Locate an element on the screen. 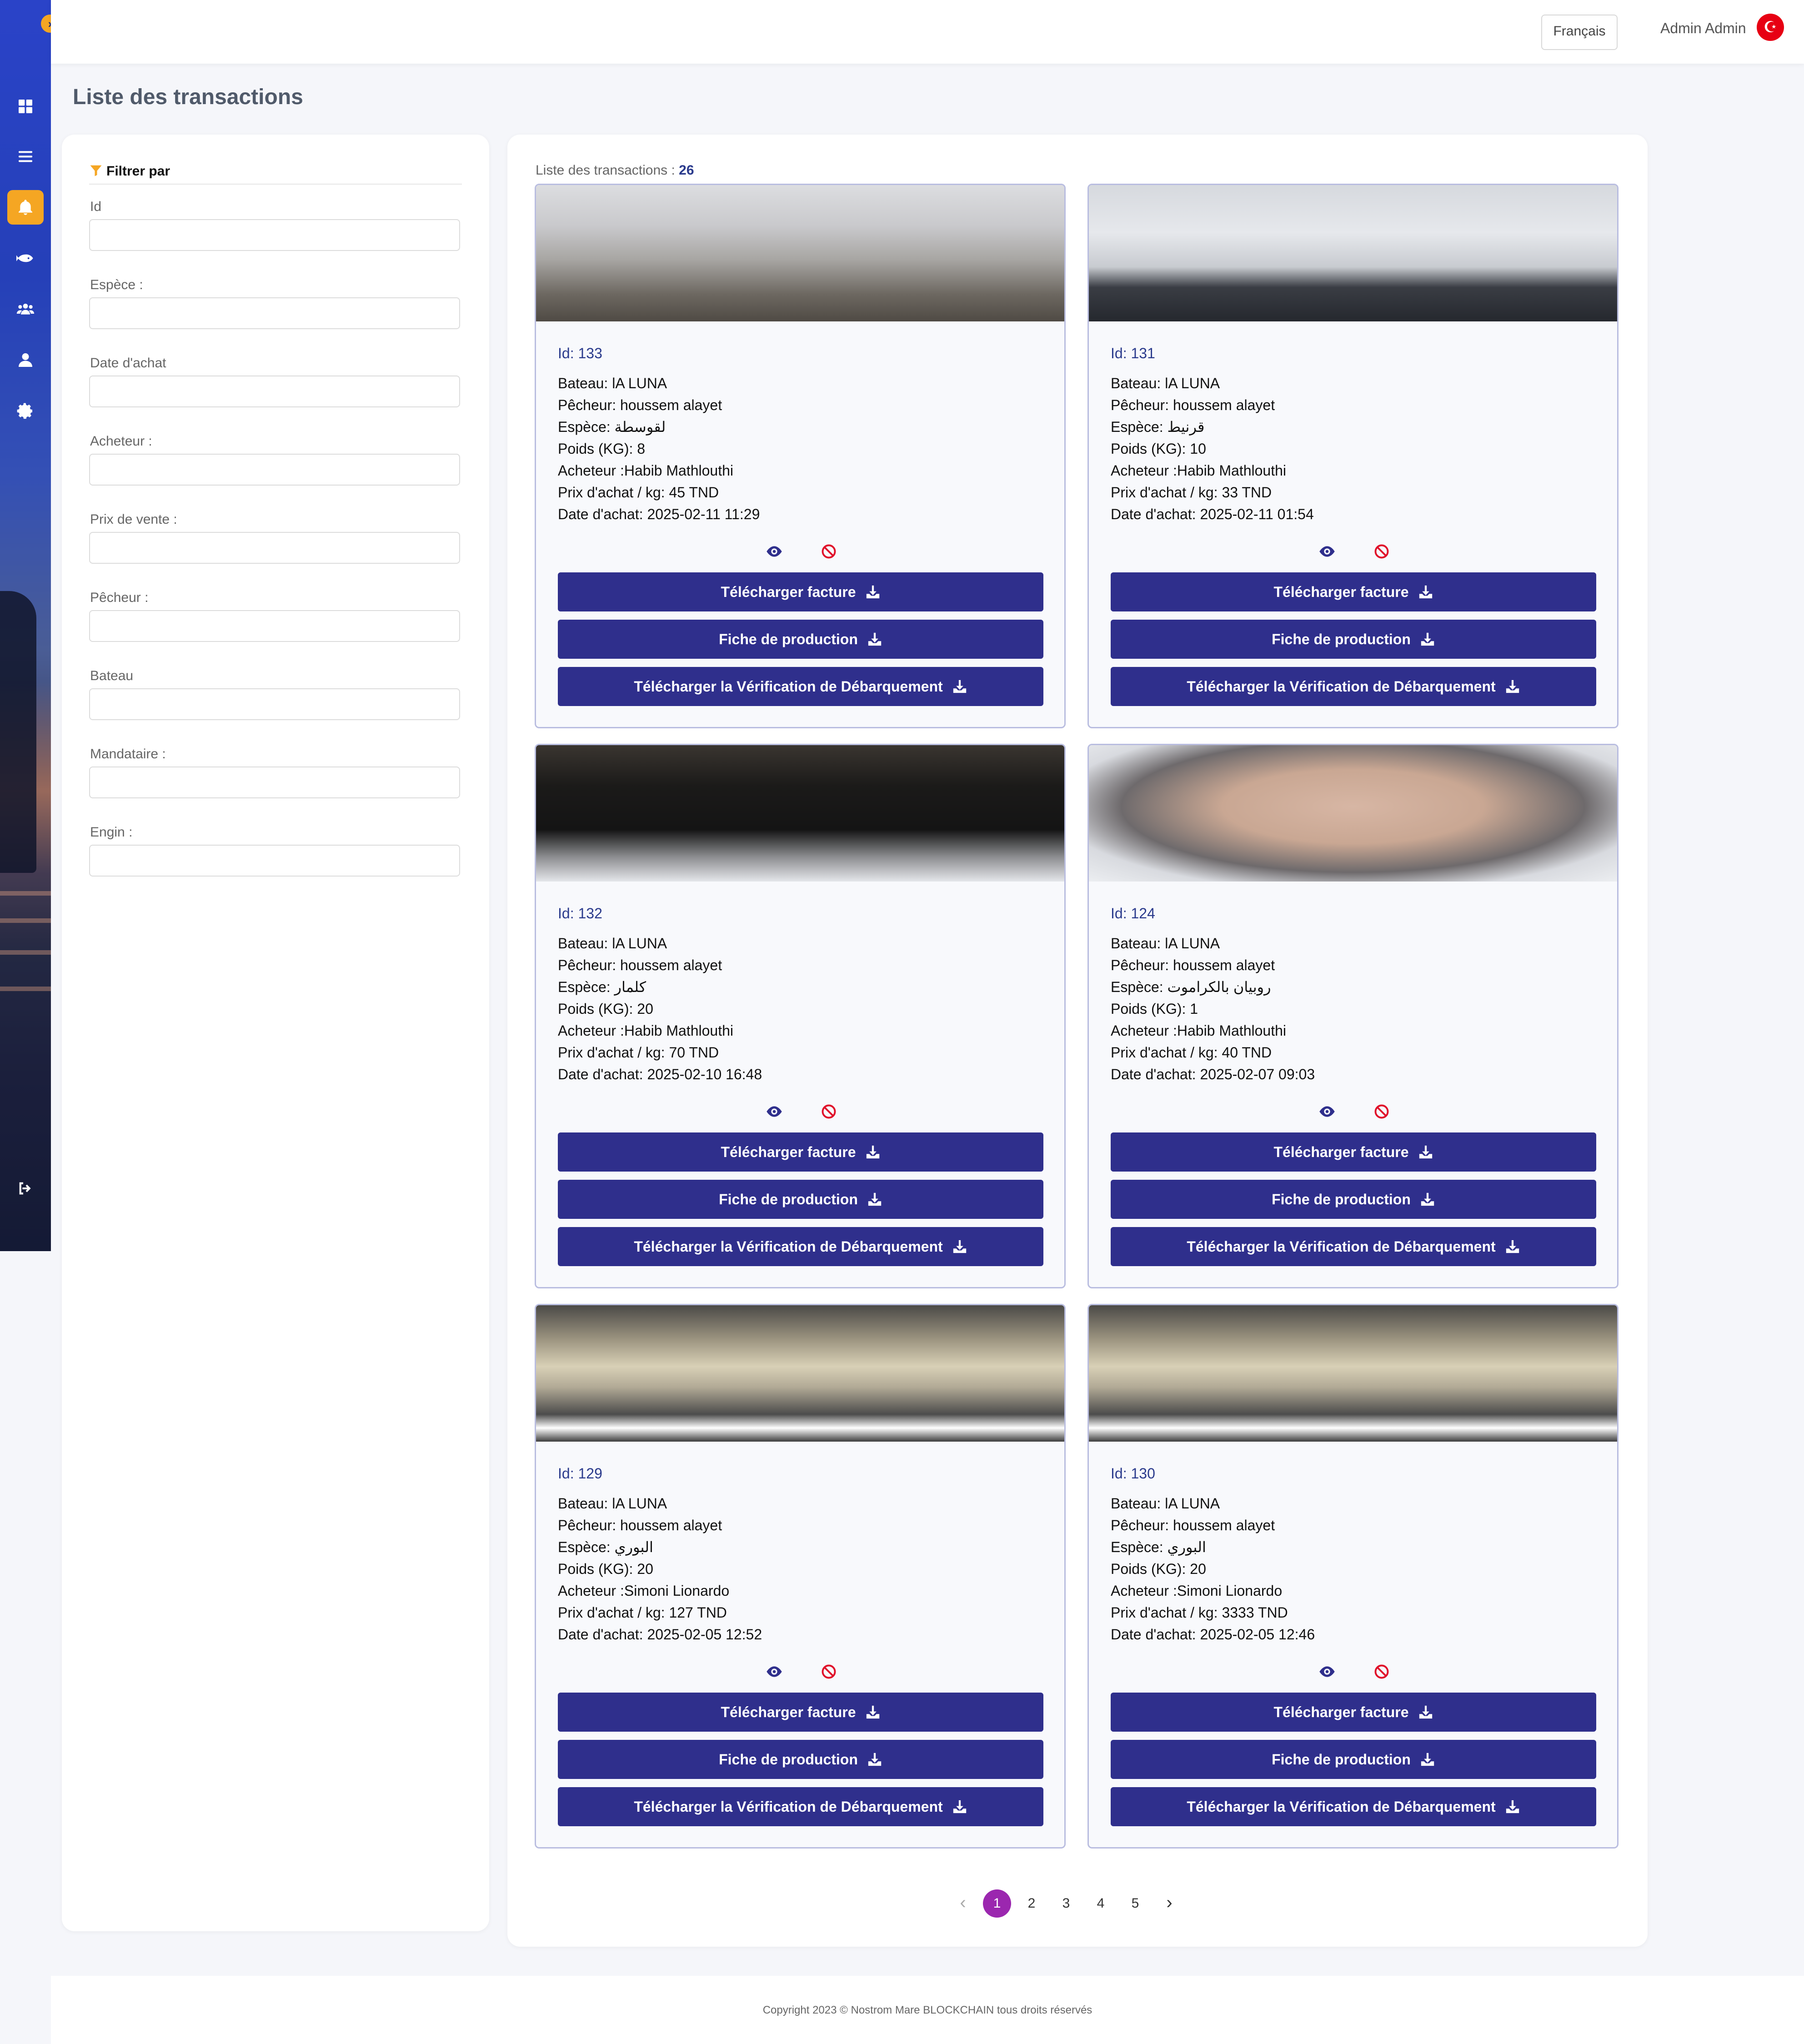 Image resolution: width=1804 pixels, height=2044 pixels. acheteur-text: Acheteur :Simoni Lionardo is located at coordinates (644, 1591).